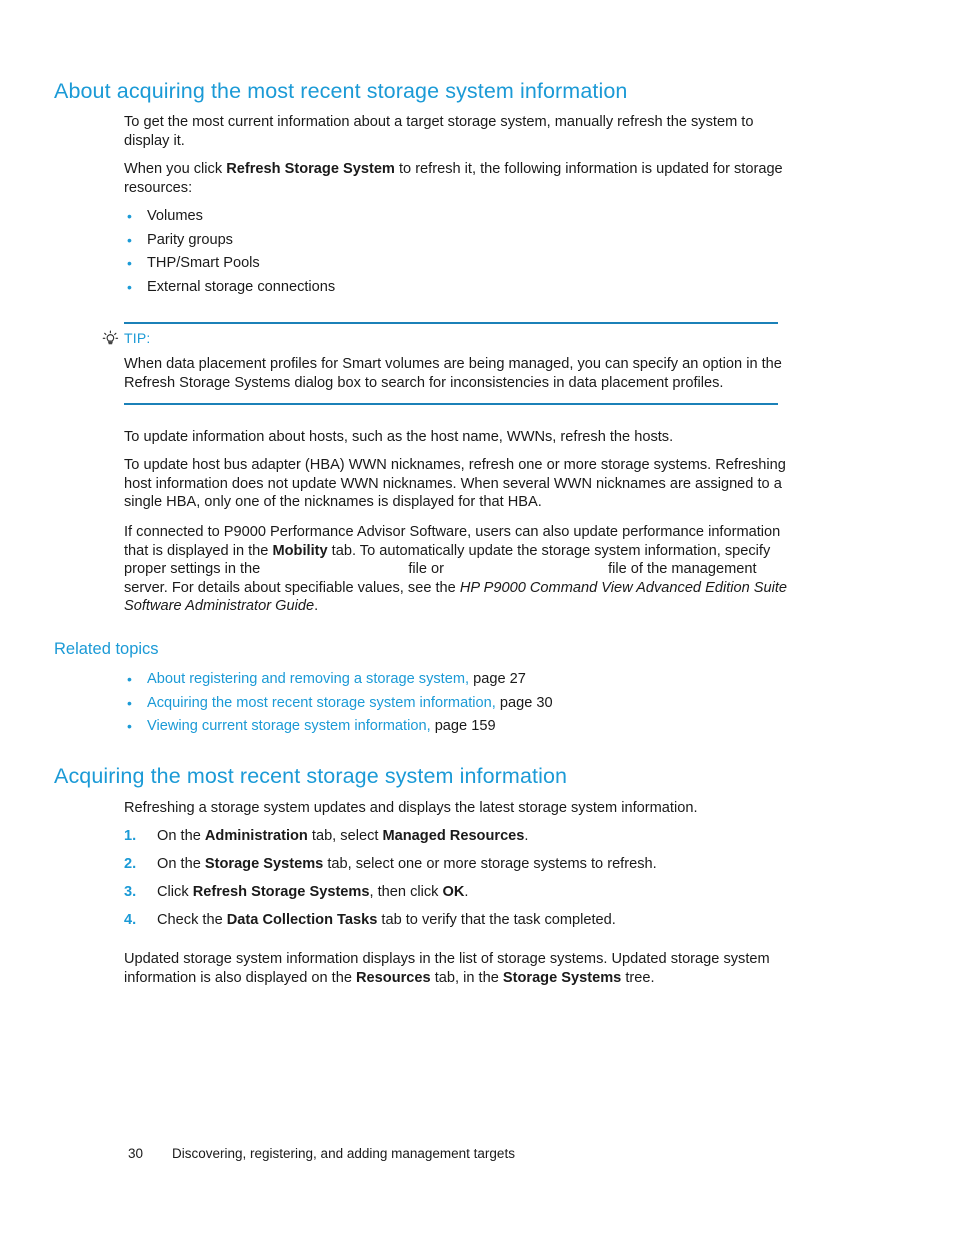 This screenshot has height=1235, width=954. What do you see at coordinates (175, 216) in the screenshot?
I see `list-item-label: Volumes` at bounding box center [175, 216].